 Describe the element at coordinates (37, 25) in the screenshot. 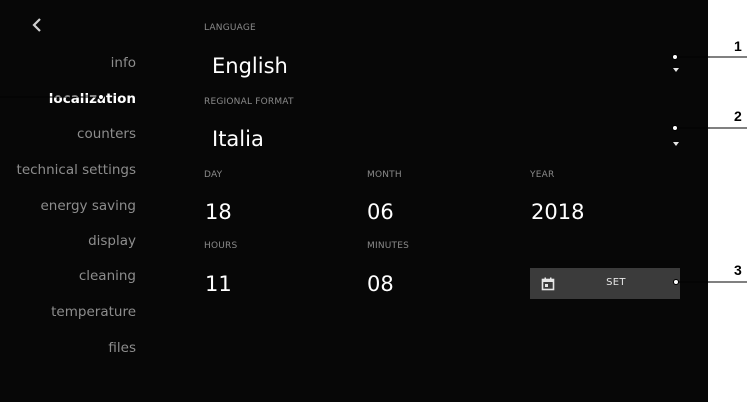

I see `back-chevron-icon` at that location.